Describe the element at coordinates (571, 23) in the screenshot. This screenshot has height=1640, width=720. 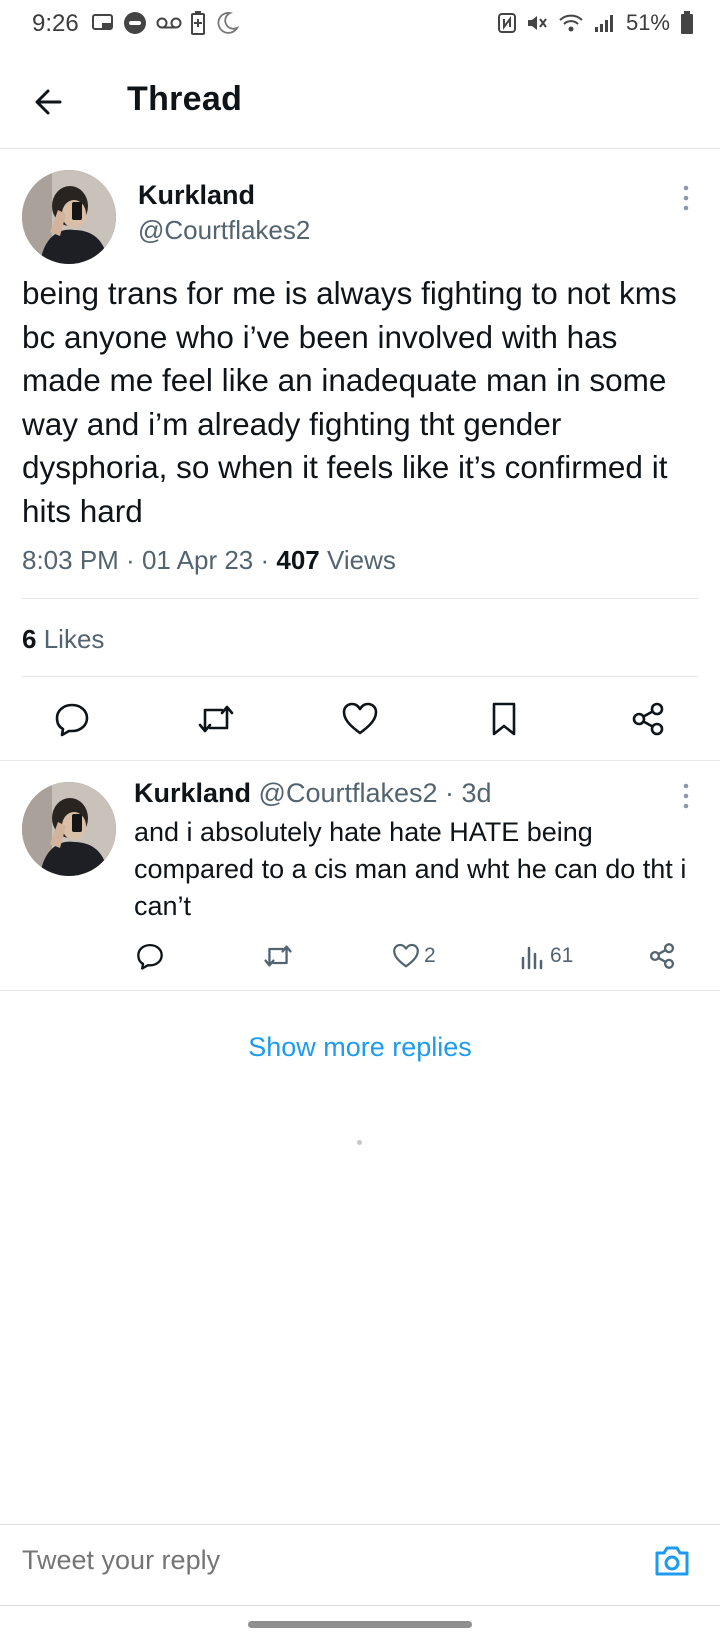
I see `wifi-icon` at that location.